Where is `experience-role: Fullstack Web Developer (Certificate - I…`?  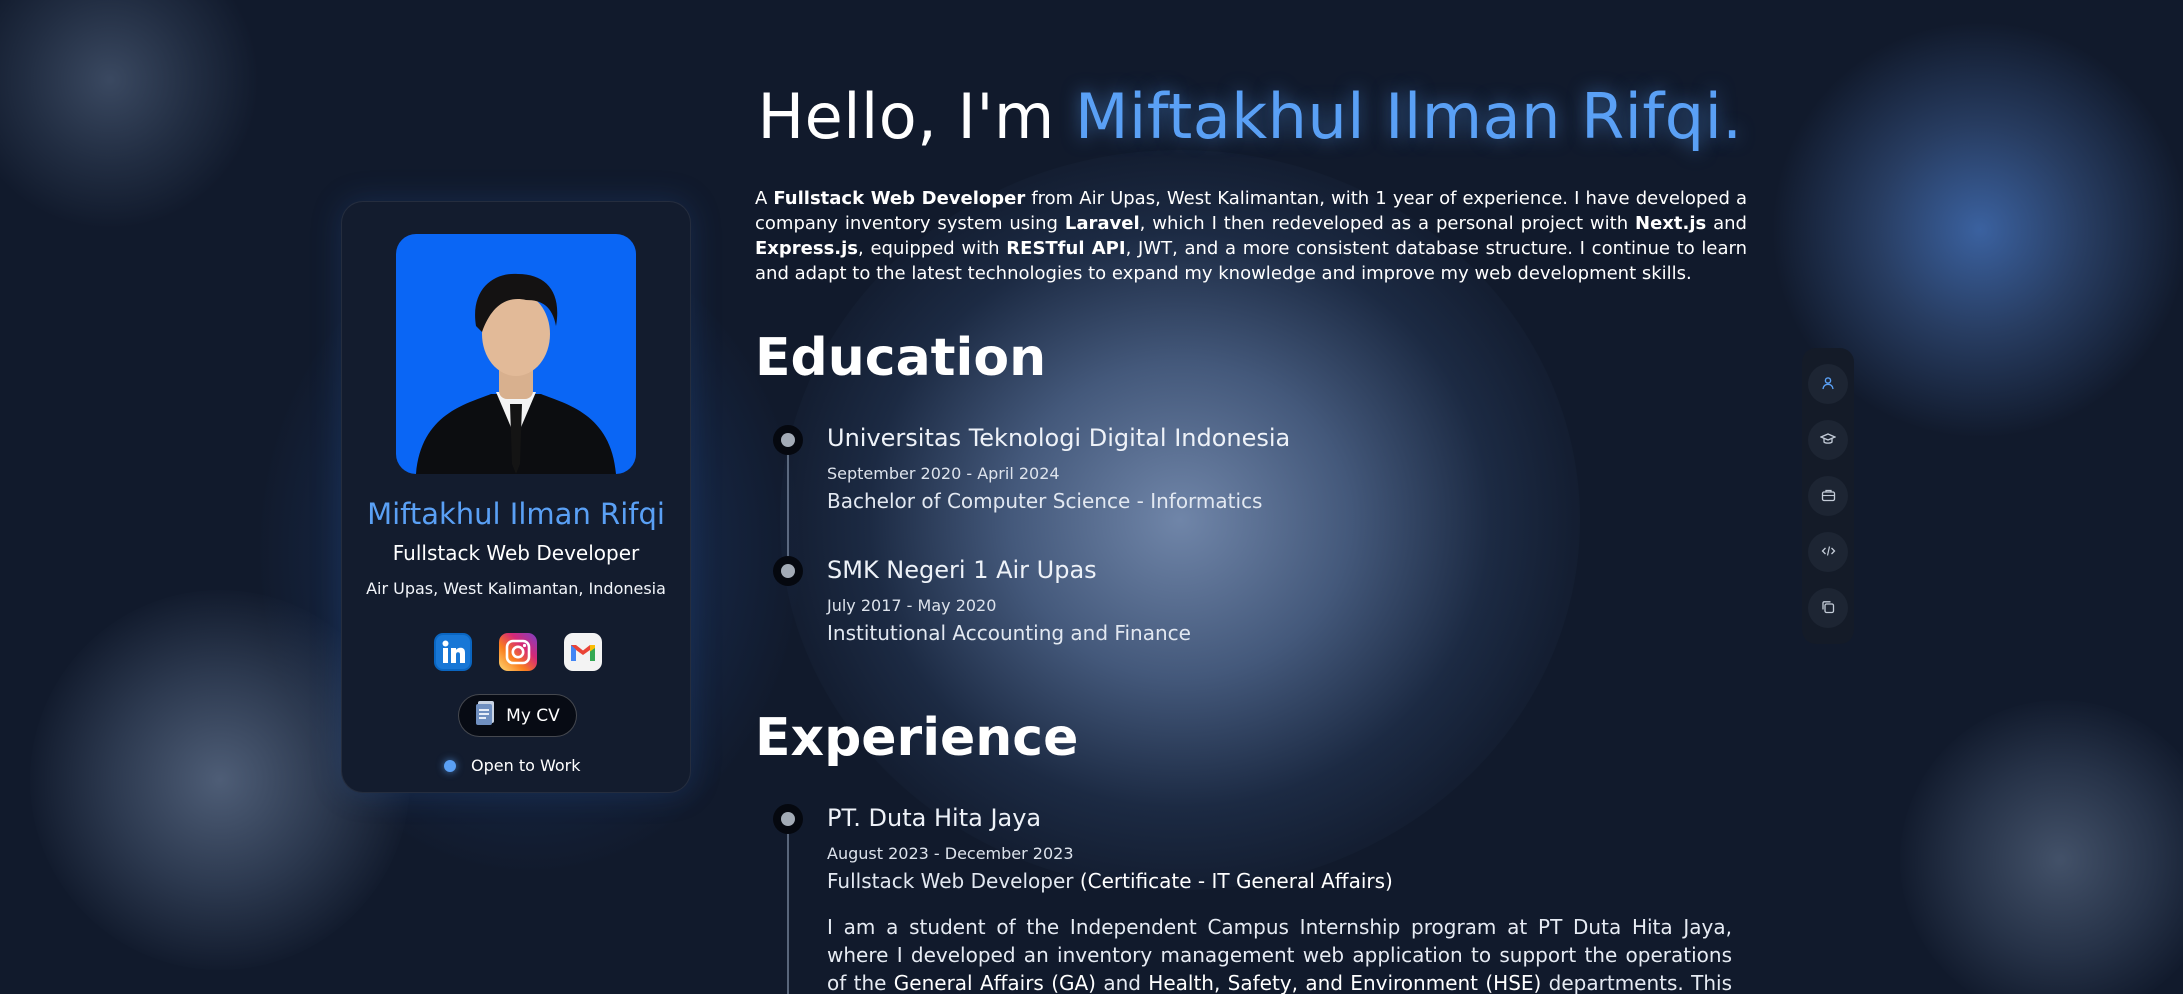
experience-role: Fullstack Web Developer (Certificate - I… is located at coordinates (1279, 881).